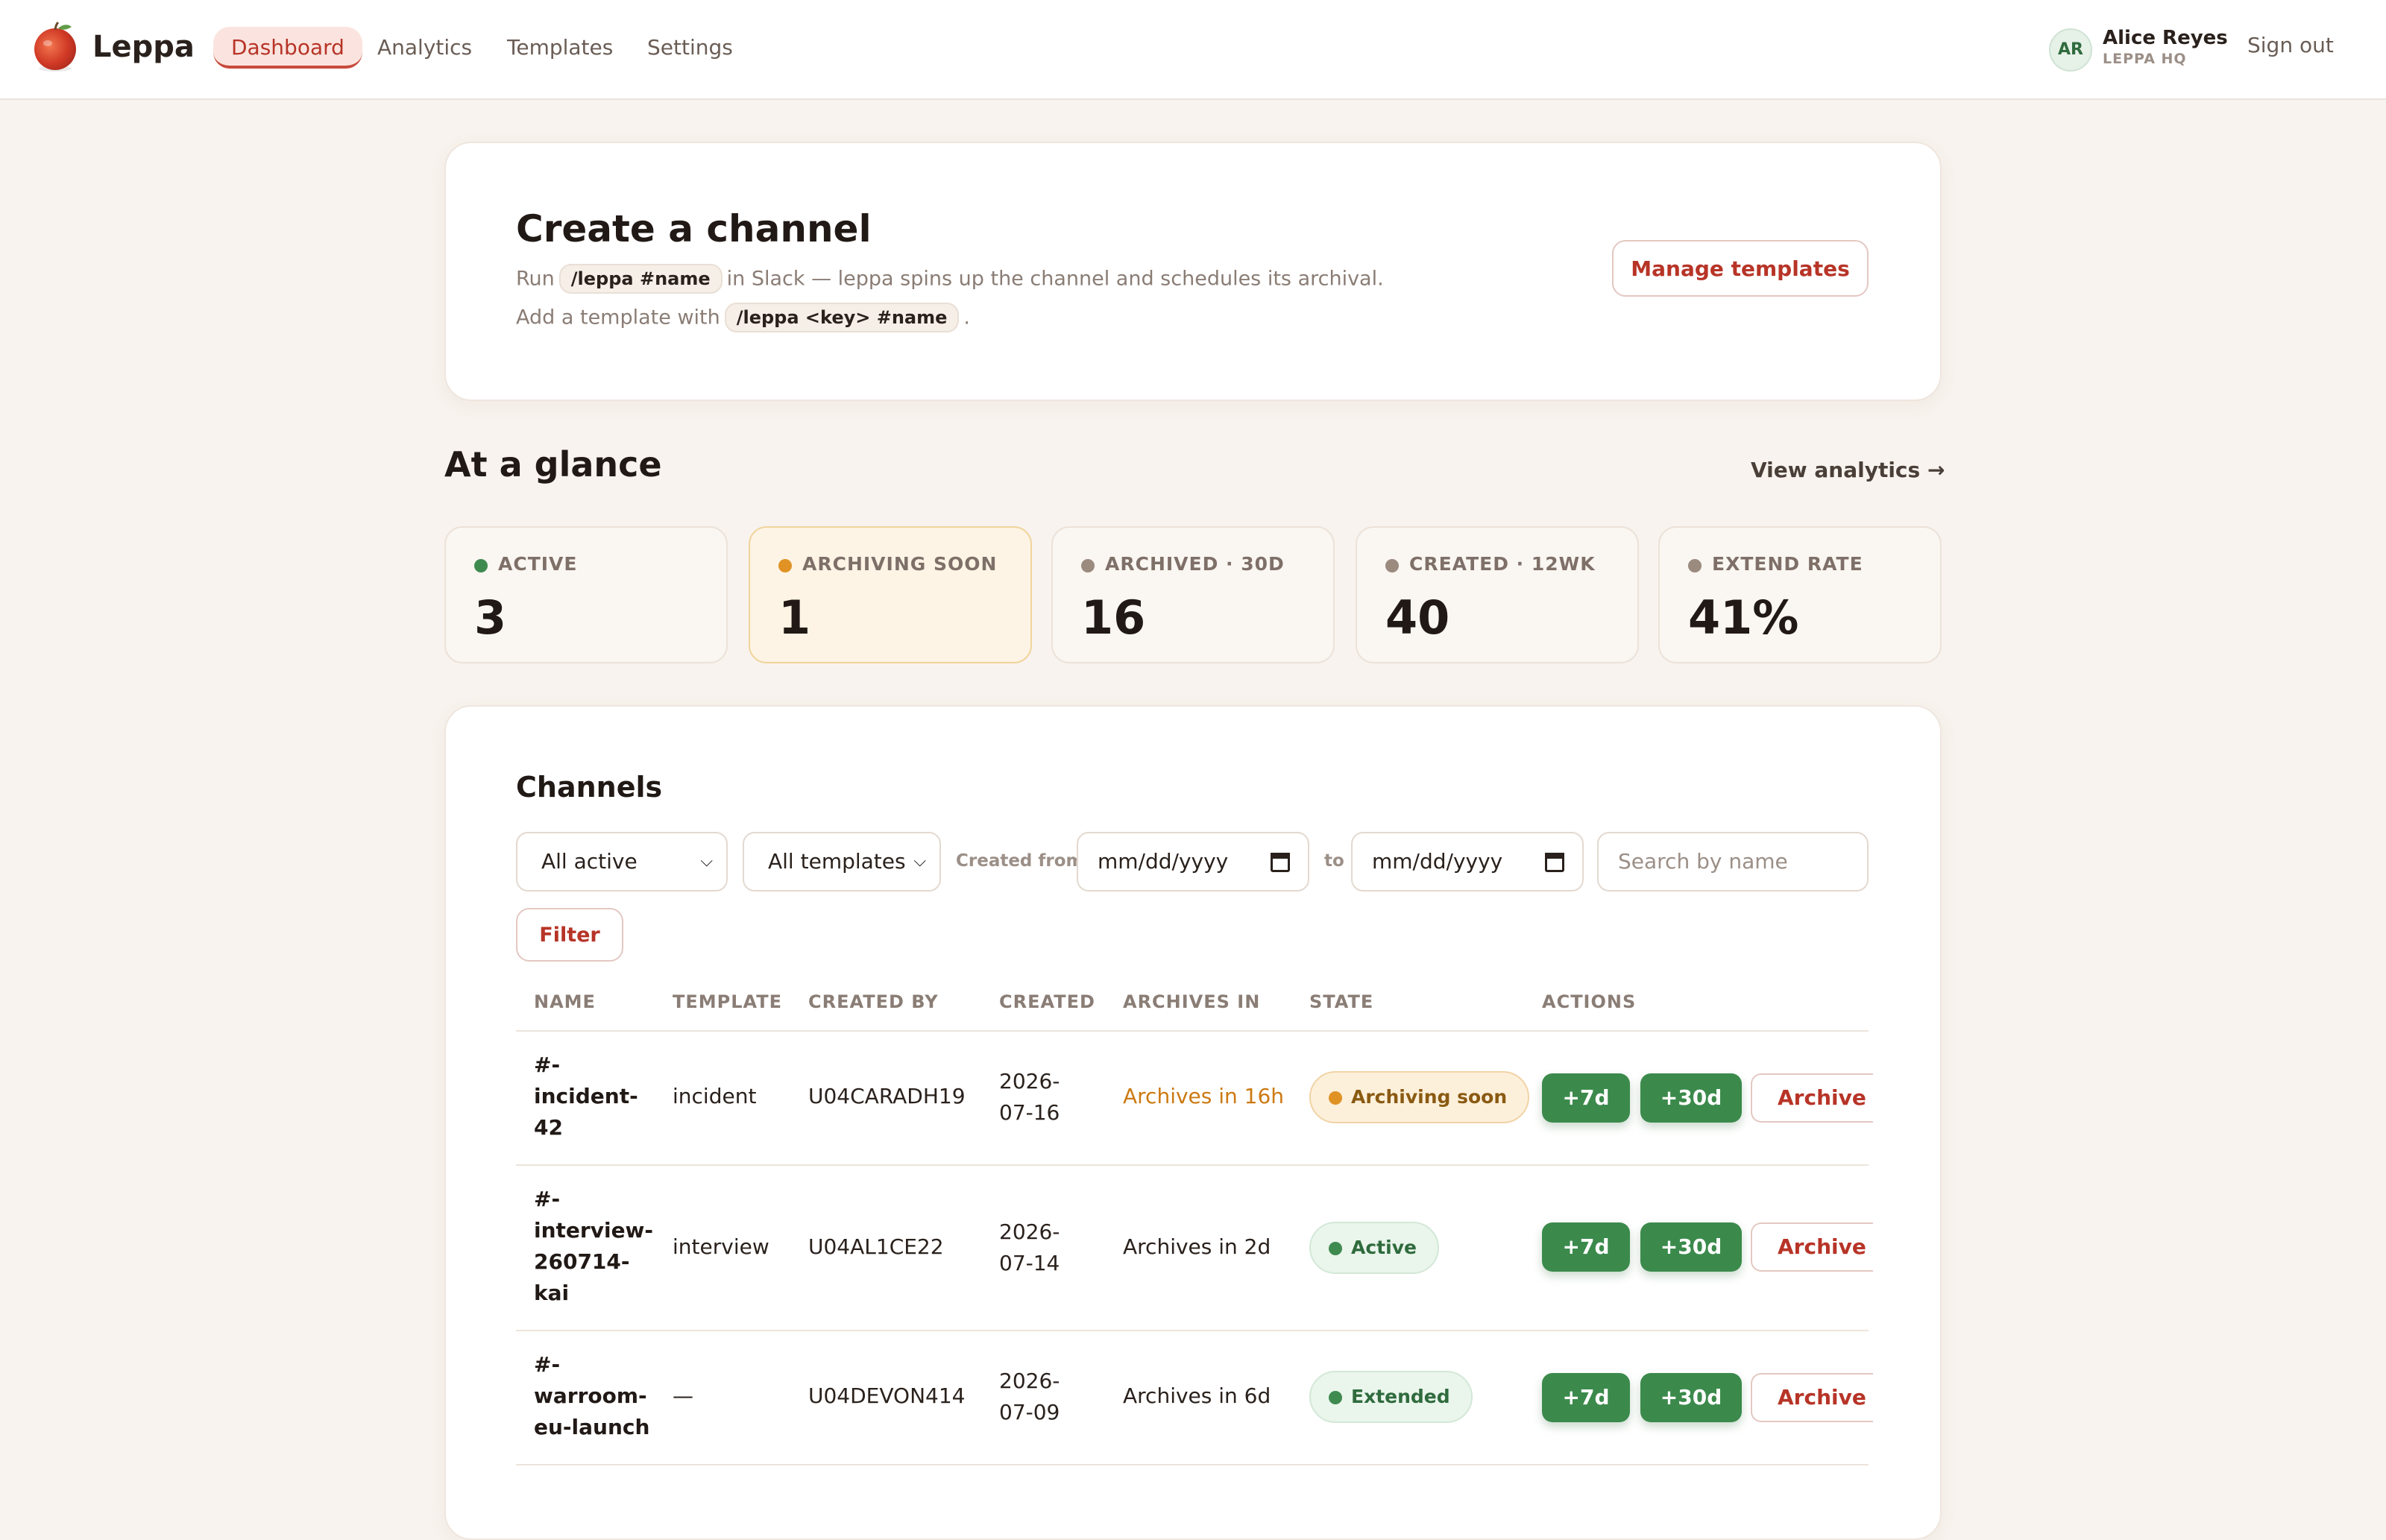  Describe the element at coordinates (890, 594) in the screenshot. I see `stat-archiving-soon: ARCHIVING SOON 1` at that location.